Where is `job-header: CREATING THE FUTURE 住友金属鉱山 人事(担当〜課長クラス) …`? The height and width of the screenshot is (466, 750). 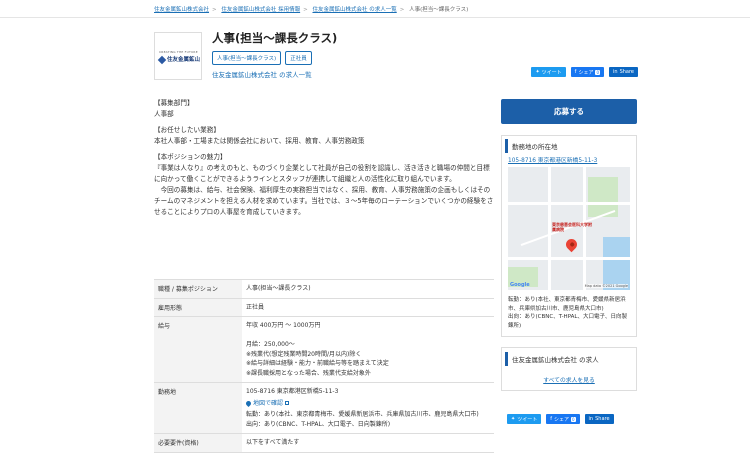
job-header: CREATING THE FUTURE 住友金属鉱山 人事(担当〜課長クラス) … is located at coordinates (396, 58).